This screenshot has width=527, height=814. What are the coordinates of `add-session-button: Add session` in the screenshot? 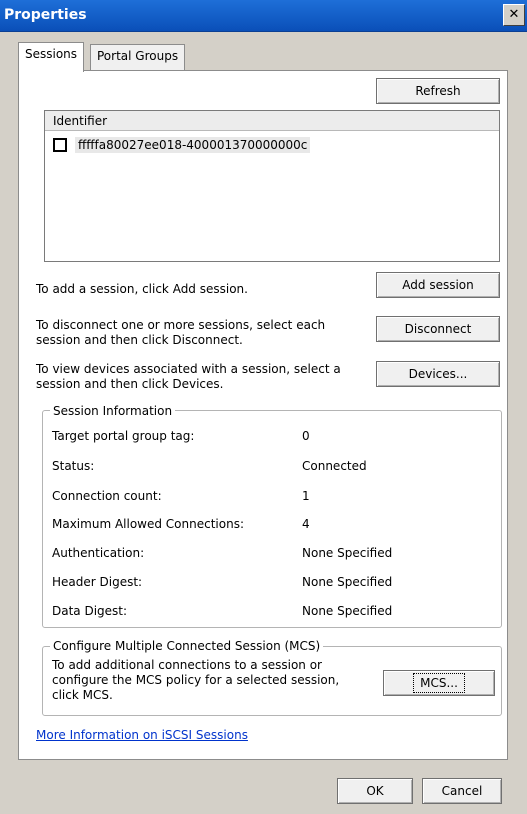 It's located at (438, 285).